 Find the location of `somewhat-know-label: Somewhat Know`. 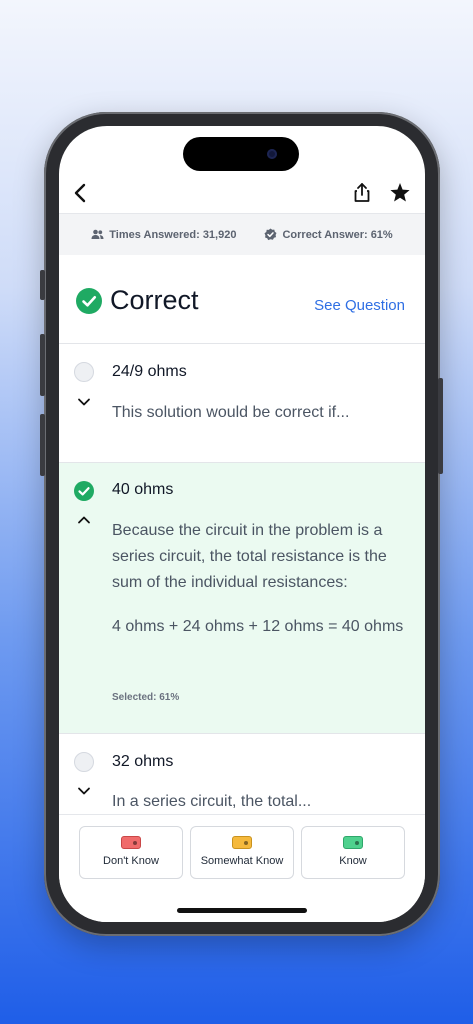

somewhat-know-label: Somewhat Know is located at coordinates (242, 861).